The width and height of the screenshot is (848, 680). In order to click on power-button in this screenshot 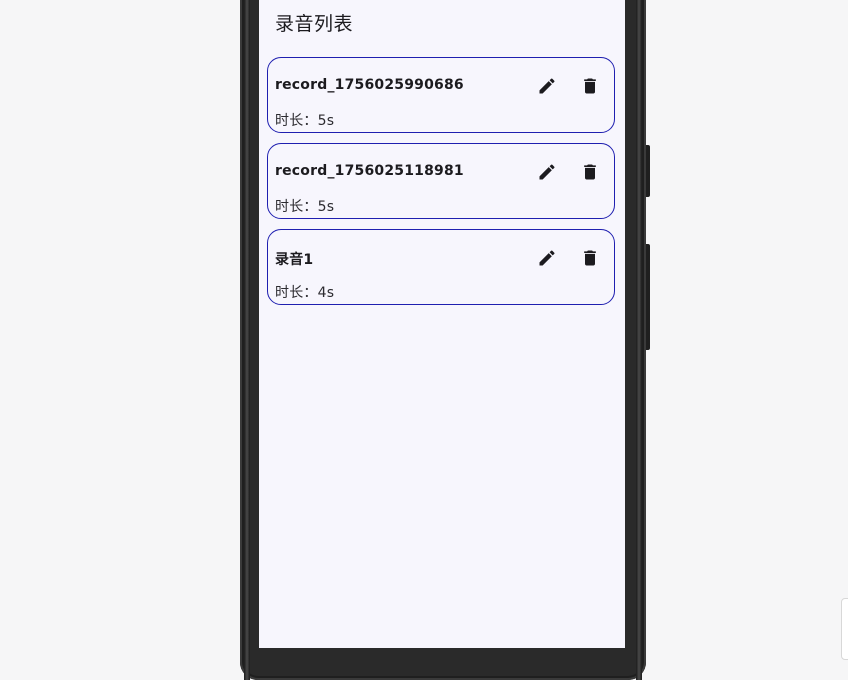, I will do `click(648, 297)`.